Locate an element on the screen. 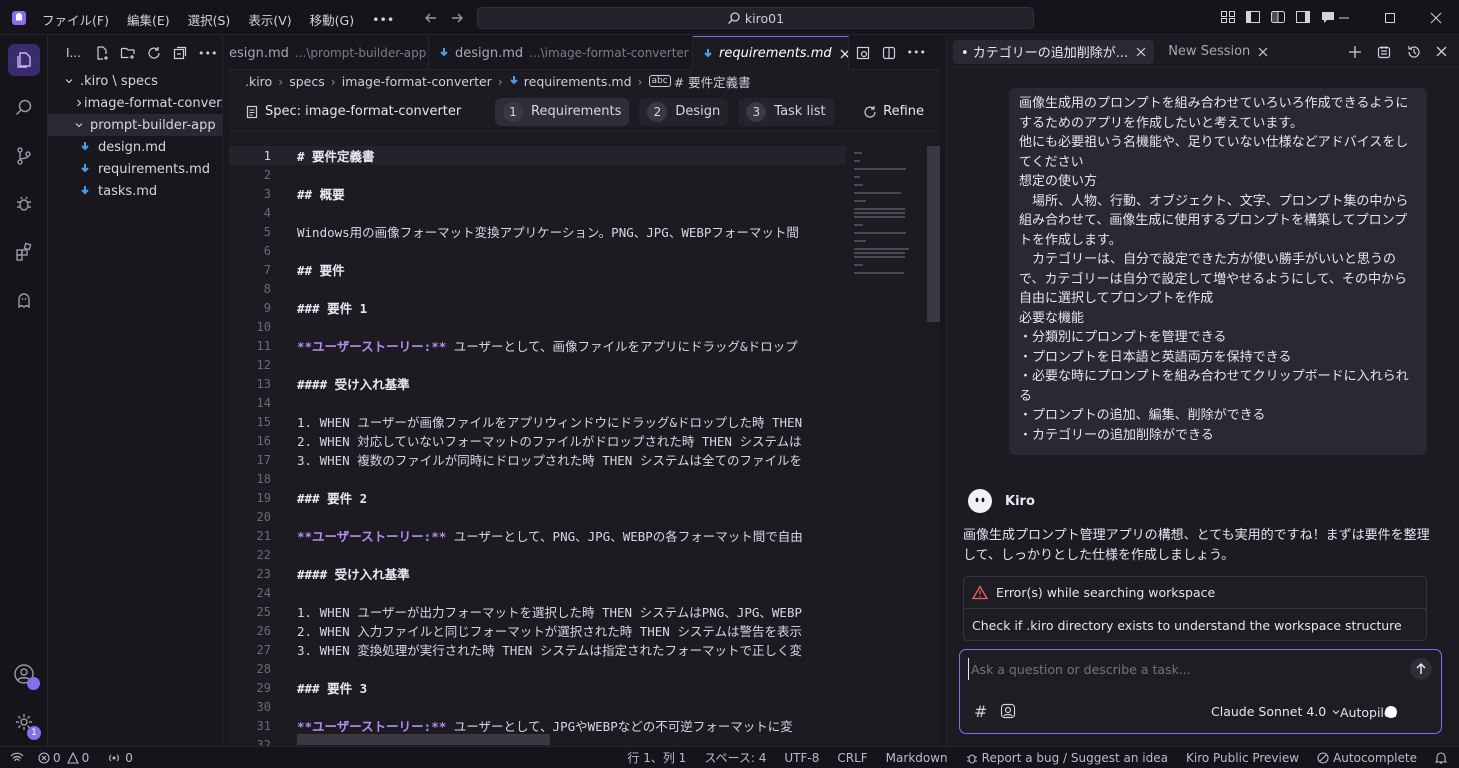 The width and height of the screenshot is (1459, 768). remote-icon is located at coordinates (17, 758).